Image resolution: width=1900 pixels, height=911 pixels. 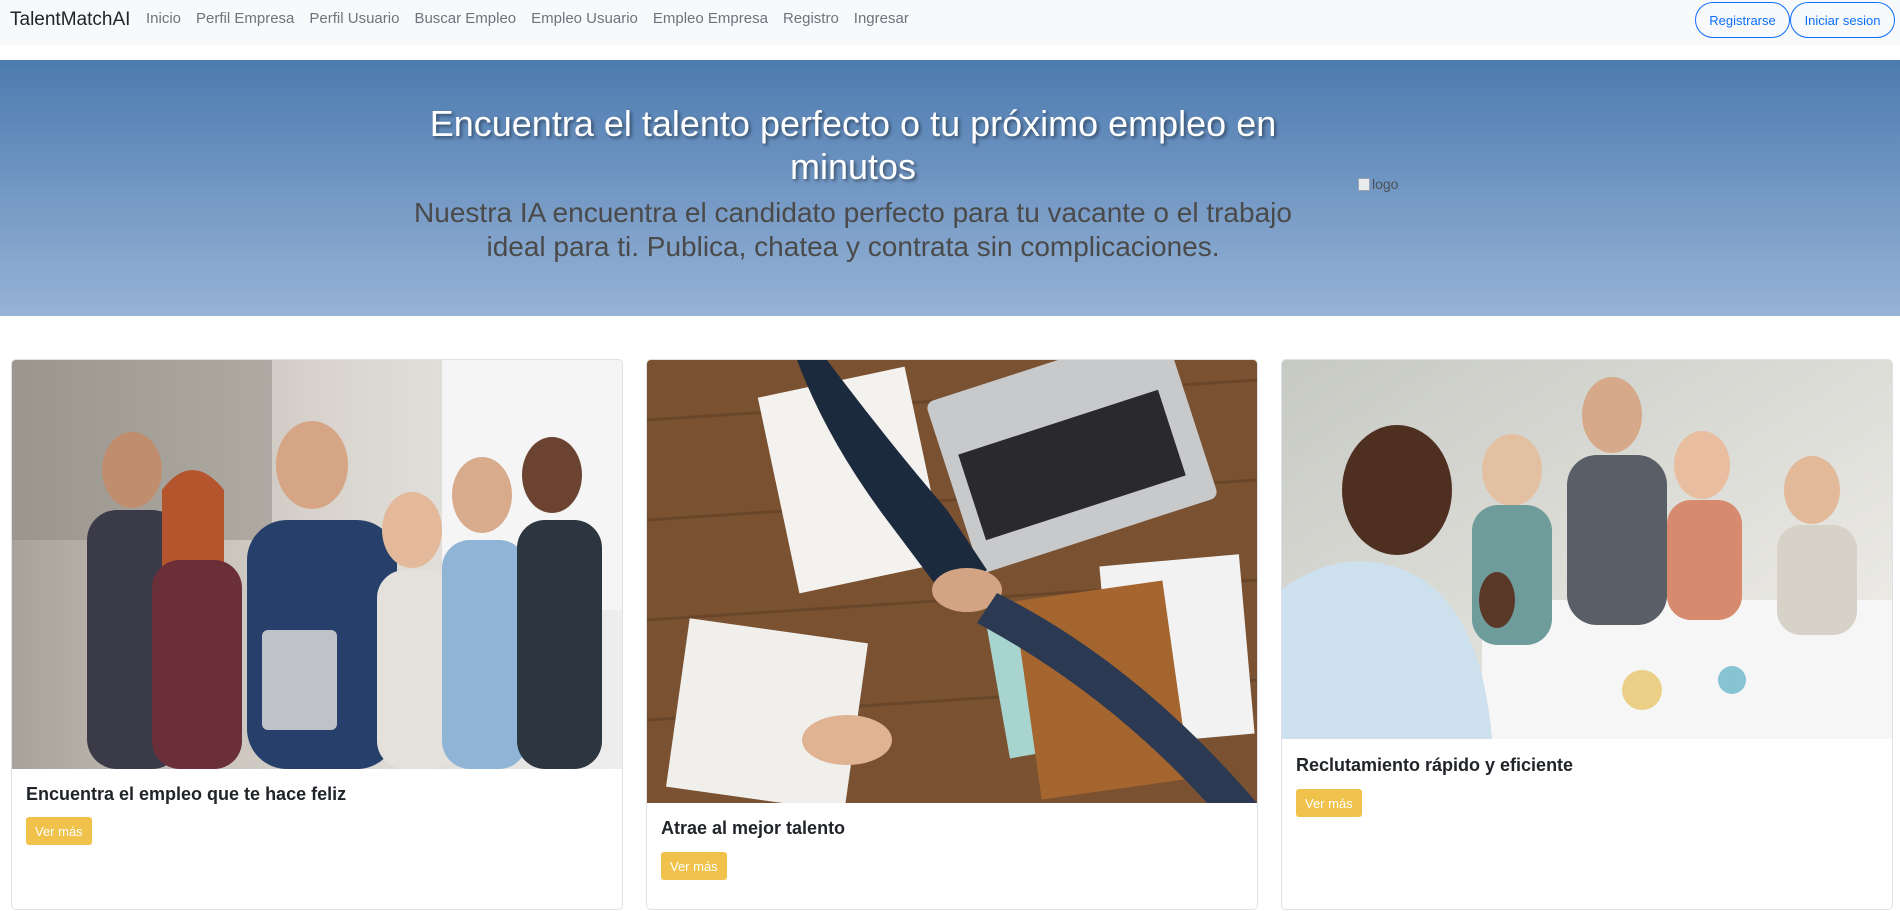 What do you see at coordinates (70, 20) in the screenshot?
I see `brand-logo-text: TalentMatchAI` at bounding box center [70, 20].